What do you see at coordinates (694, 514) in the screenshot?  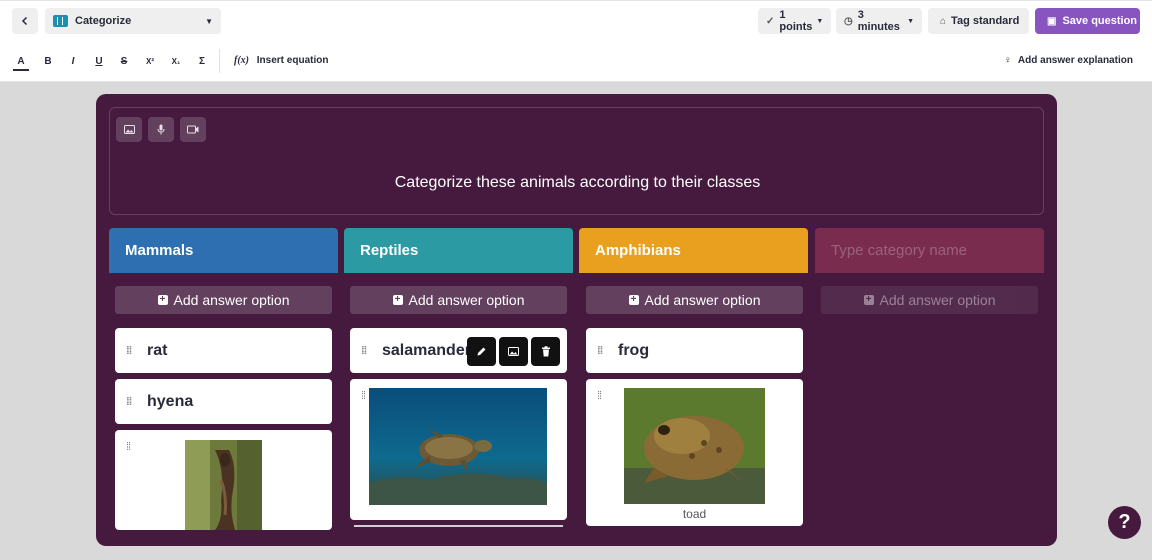 I see `image-caption: toad` at bounding box center [694, 514].